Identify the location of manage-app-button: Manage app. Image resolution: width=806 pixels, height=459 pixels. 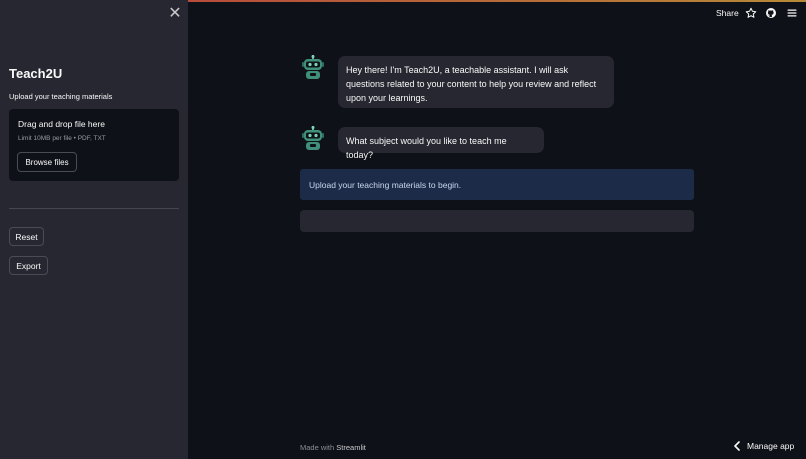
(763, 446).